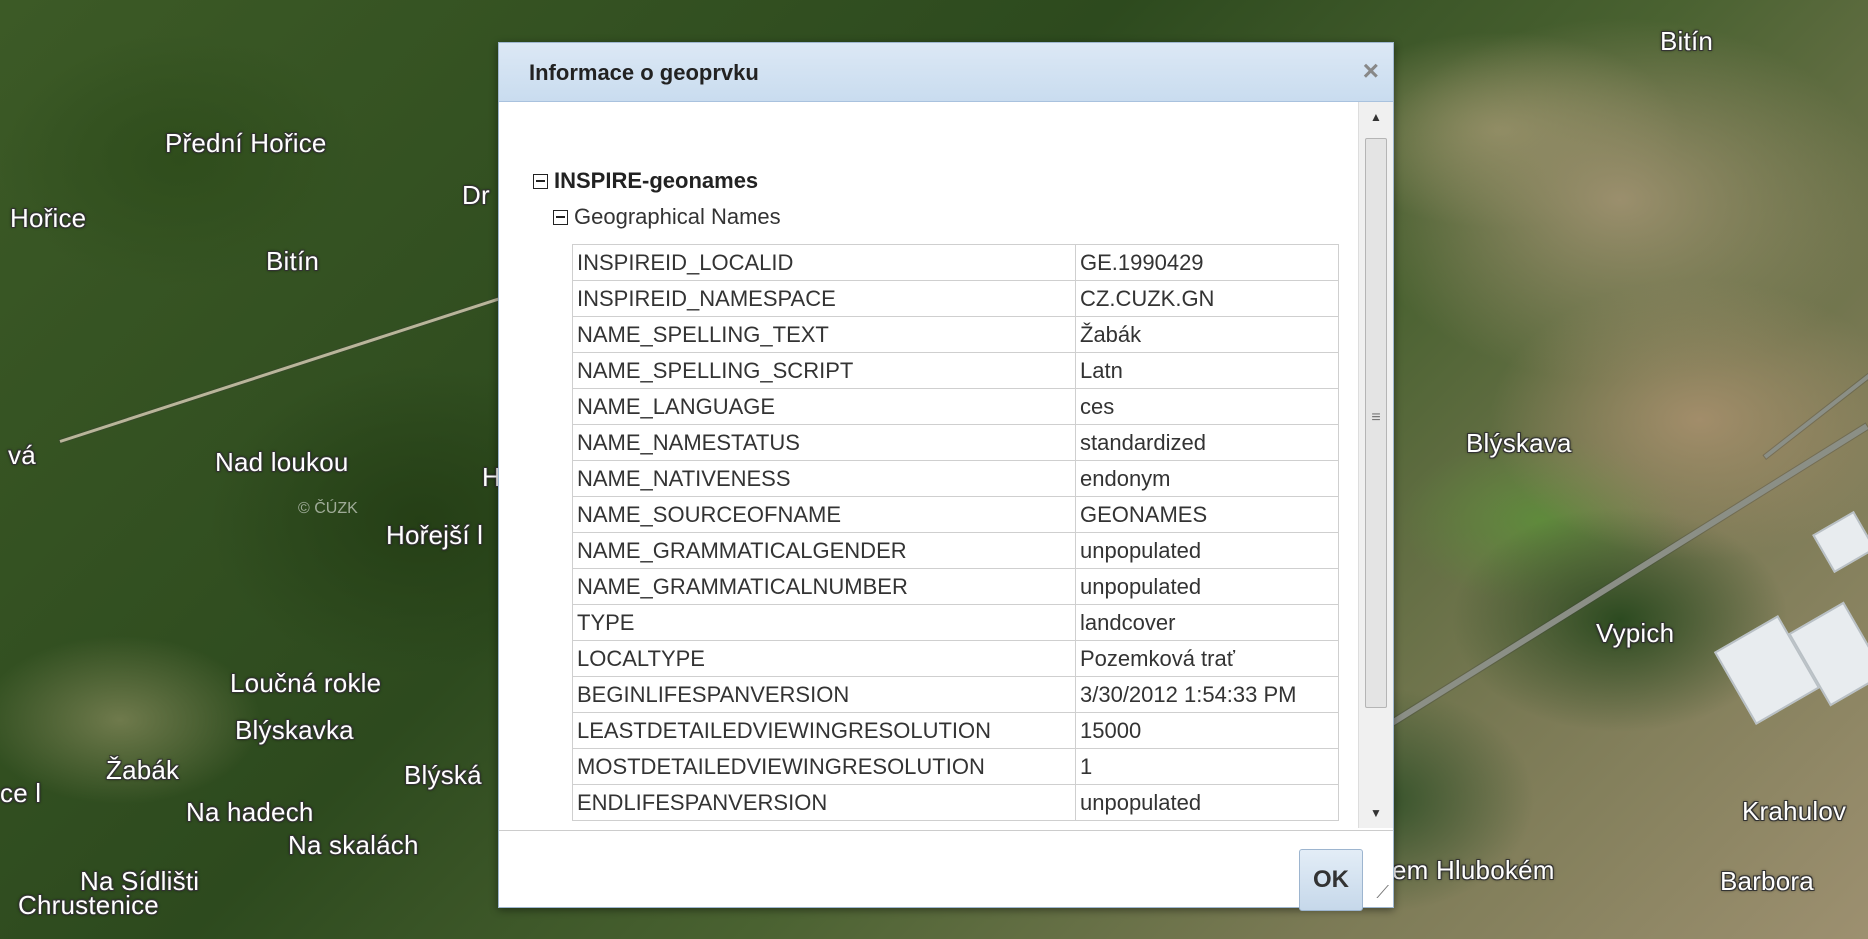 The image size is (1868, 939). Describe the element at coordinates (1376, 117) in the screenshot. I see `scroll-up-arrow-icon: ▲` at that location.